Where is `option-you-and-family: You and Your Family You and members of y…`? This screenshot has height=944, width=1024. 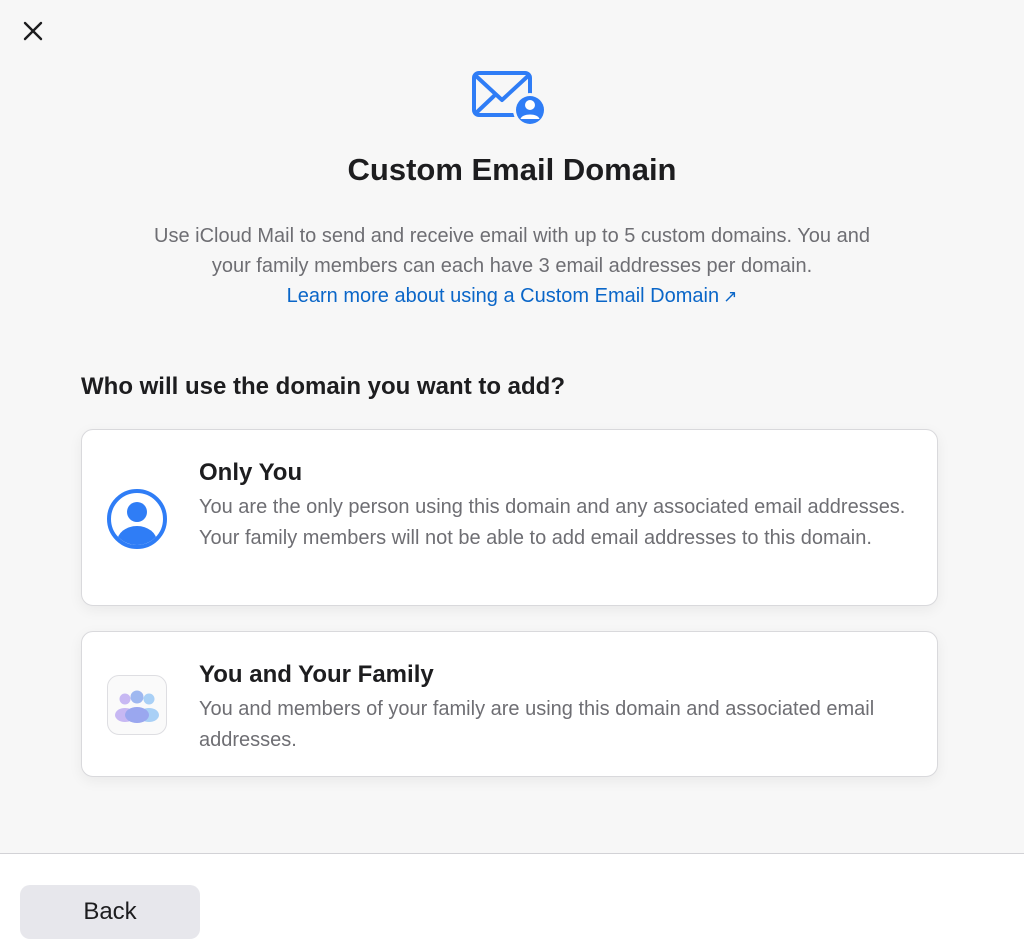 option-you-and-family: You and Your Family You and members of y… is located at coordinates (509, 704).